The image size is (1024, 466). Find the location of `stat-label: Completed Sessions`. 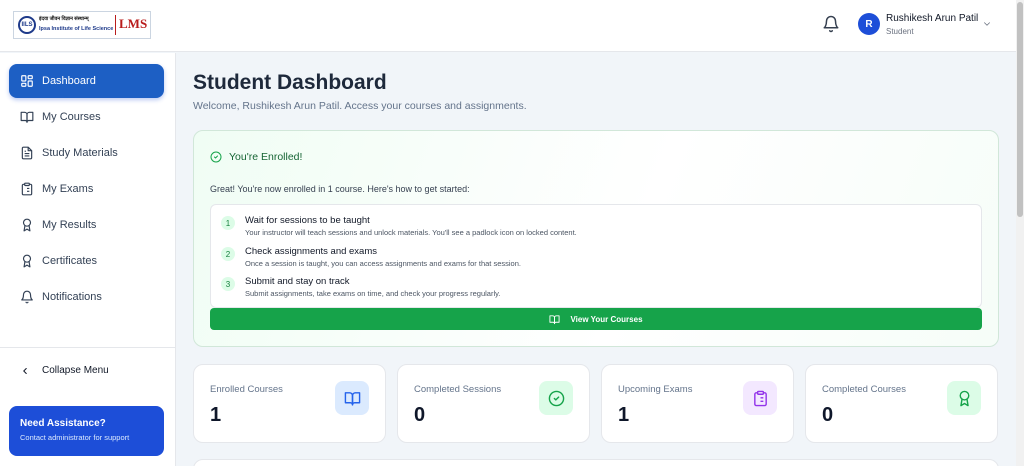

stat-label: Completed Sessions is located at coordinates (458, 389).